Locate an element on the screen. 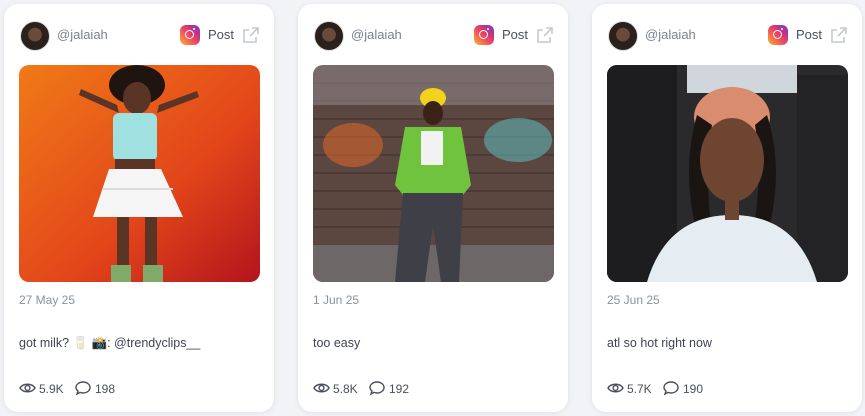 The height and width of the screenshot is (416, 865). post-caption: atl so hot right now is located at coordinates (659, 343).